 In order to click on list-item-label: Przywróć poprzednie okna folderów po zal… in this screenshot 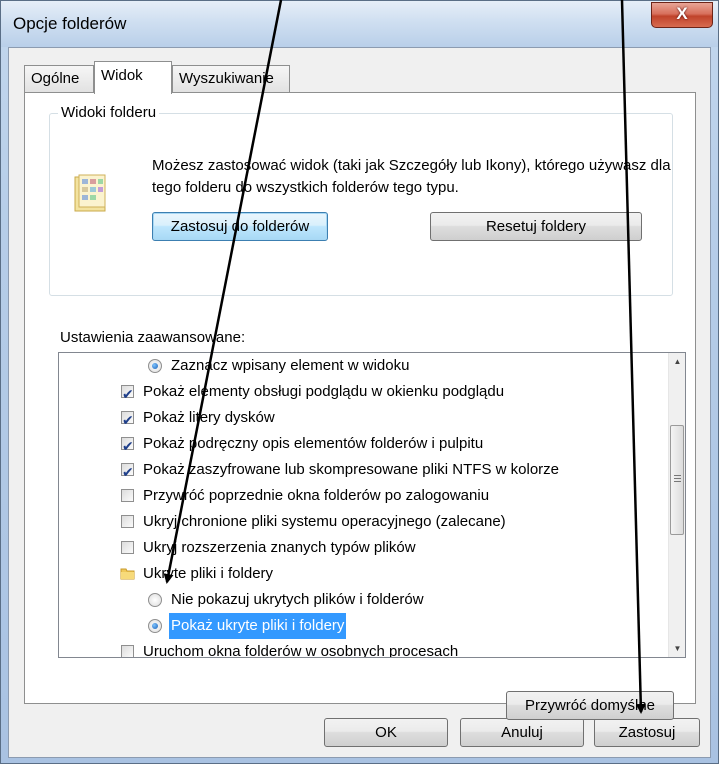, I will do `click(316, 495)`.